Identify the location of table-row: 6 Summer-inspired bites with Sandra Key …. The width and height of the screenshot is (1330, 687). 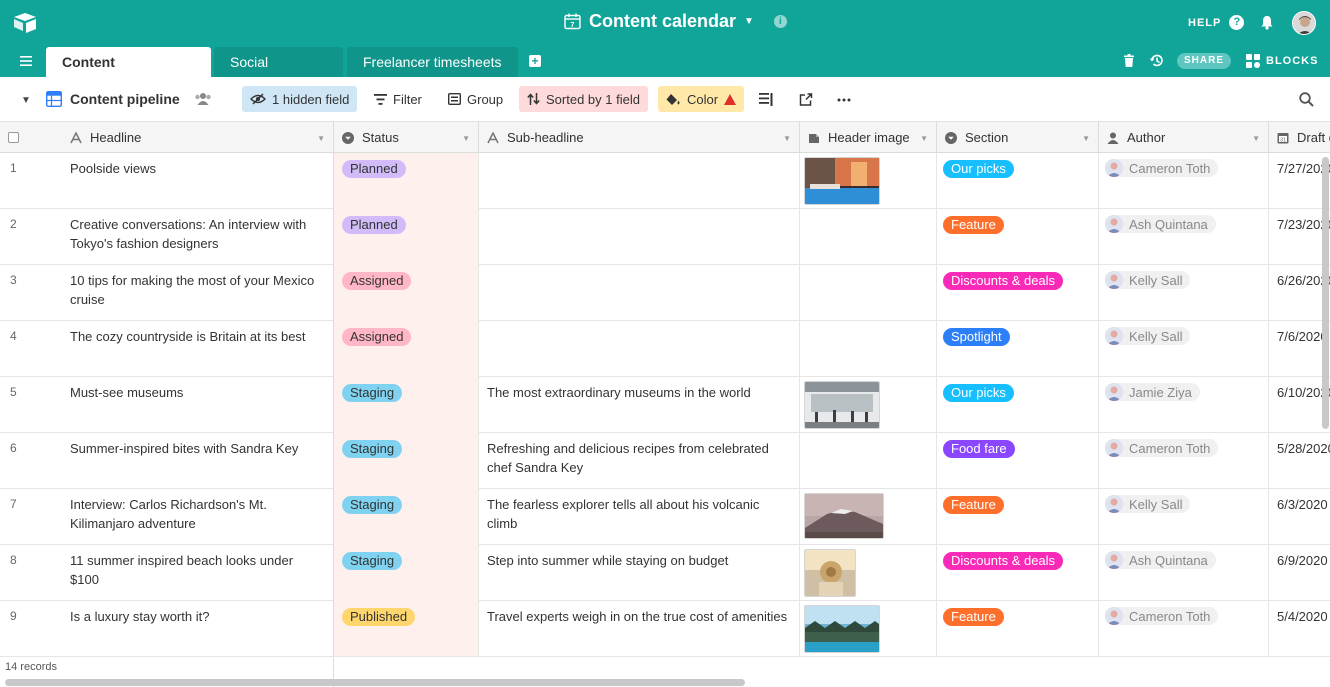
(665, 461).